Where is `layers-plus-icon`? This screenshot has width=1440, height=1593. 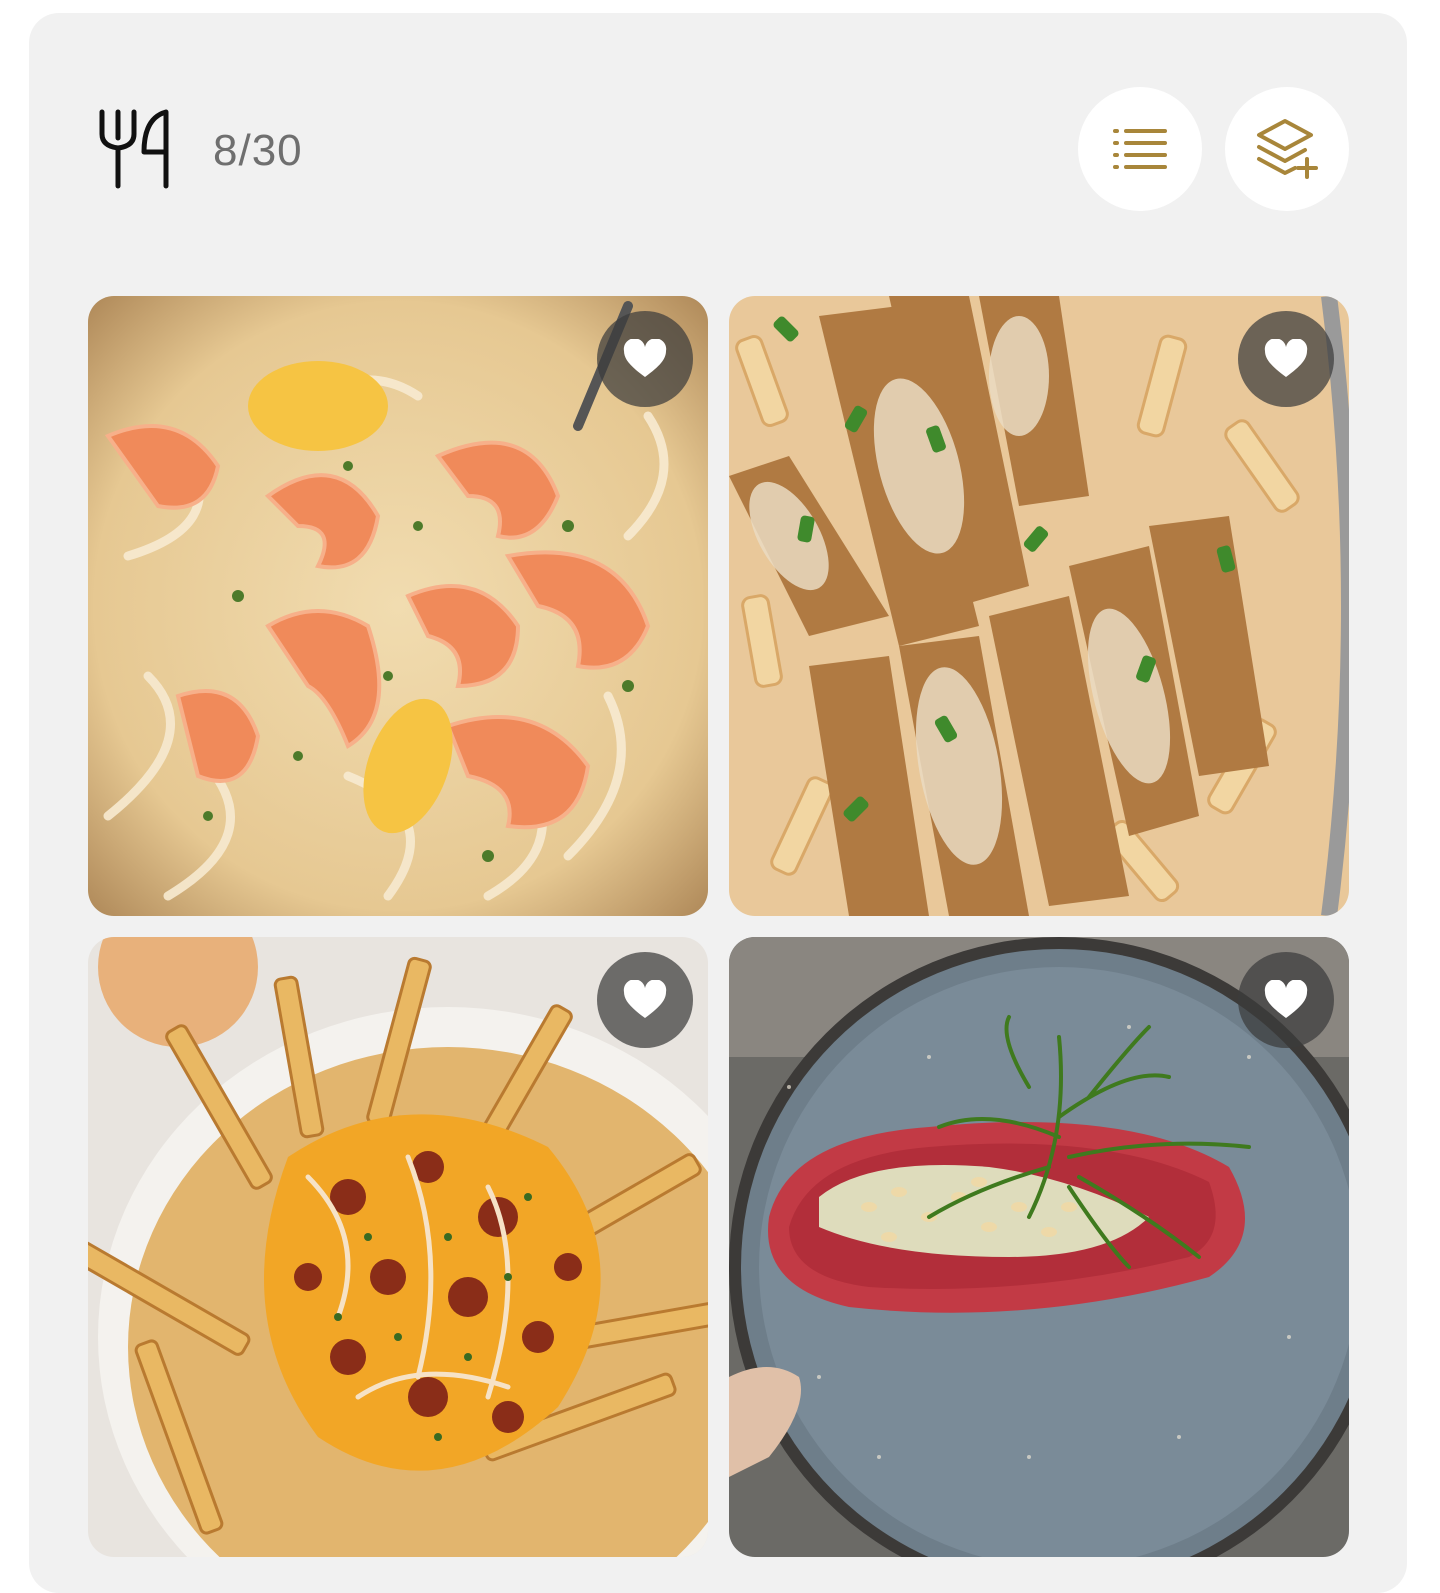 layers-plus-icon is located at coordinates (1287, 149).